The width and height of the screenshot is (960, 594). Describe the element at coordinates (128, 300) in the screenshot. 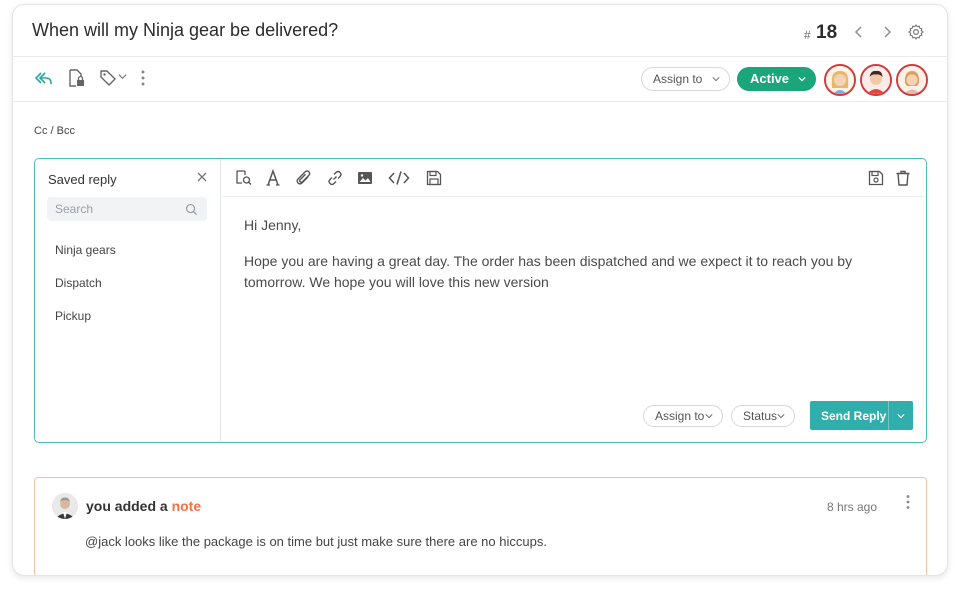

I see `saved-reply-panel: Saved reply Ninja gears Dispatch Pickup` at that location.